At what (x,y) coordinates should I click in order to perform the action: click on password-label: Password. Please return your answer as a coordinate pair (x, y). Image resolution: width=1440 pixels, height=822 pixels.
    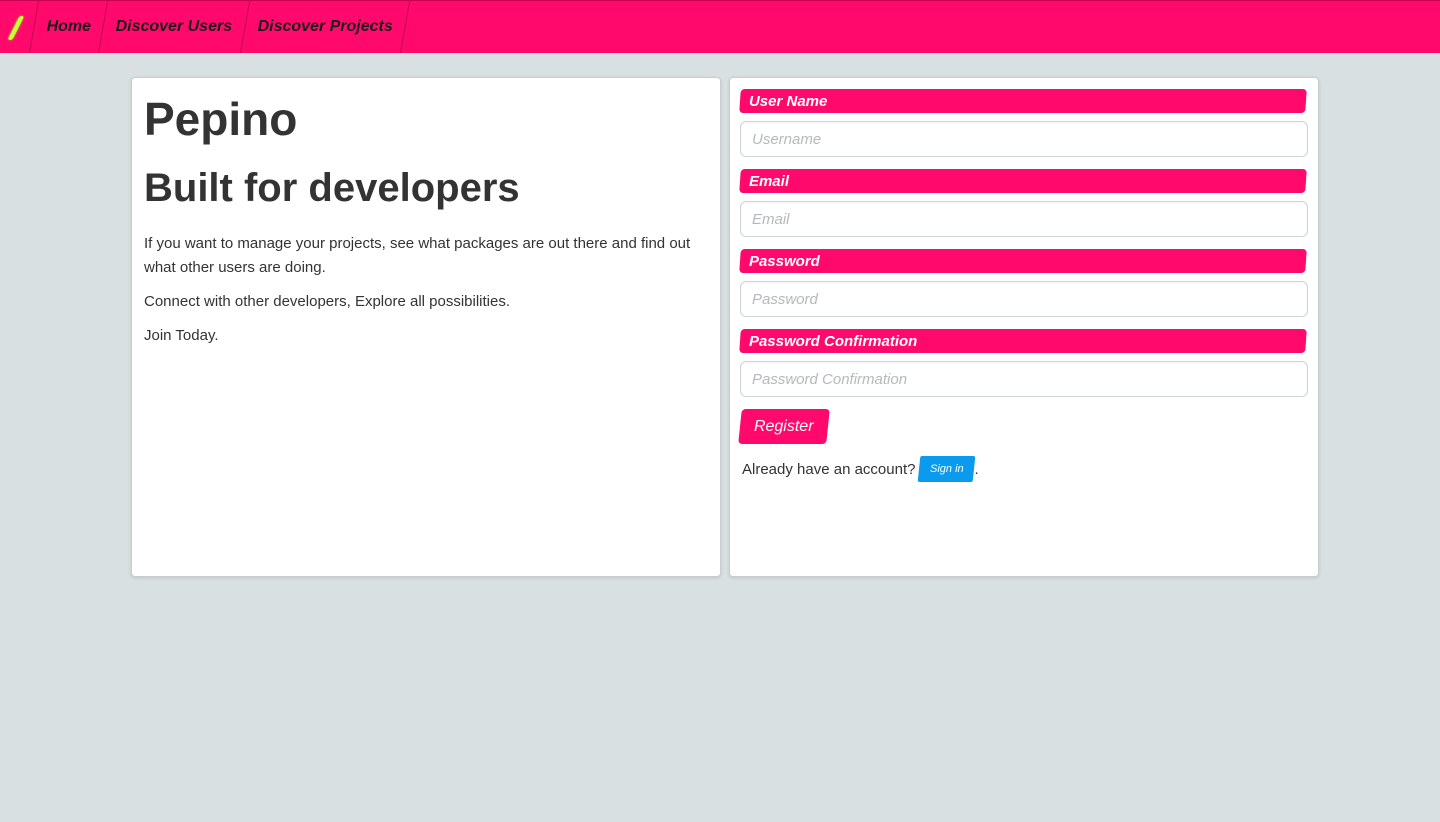
    Looking at the image, I should click on (1023, 261).